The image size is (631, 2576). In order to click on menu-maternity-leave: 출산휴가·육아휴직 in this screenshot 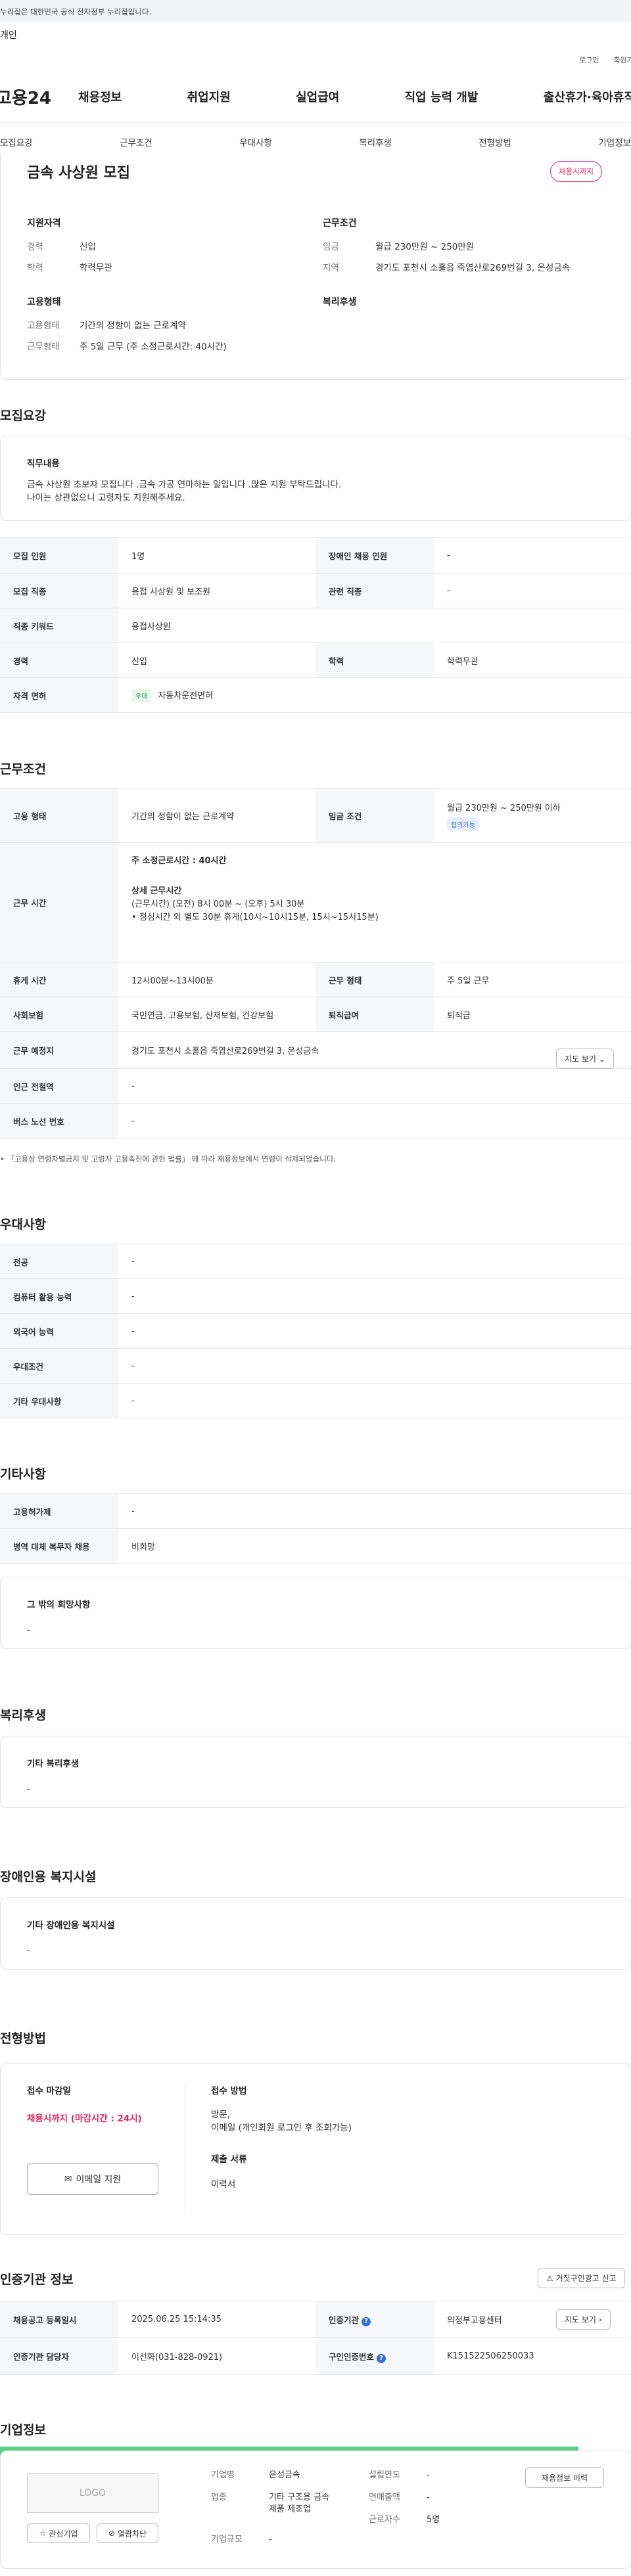, I will do `click(588, 96)`.